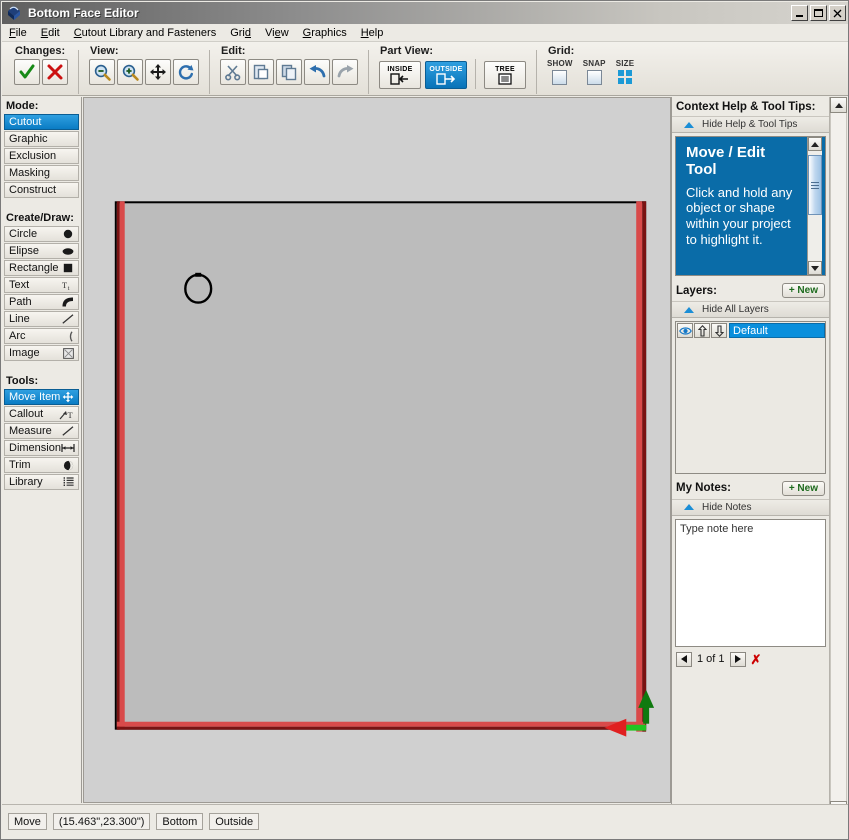 The height and width of the screenshot is (840, 849). Describe the element at coordinates (703, 488) in the screenshot. I see `notes-title: My Notes:` at that location.